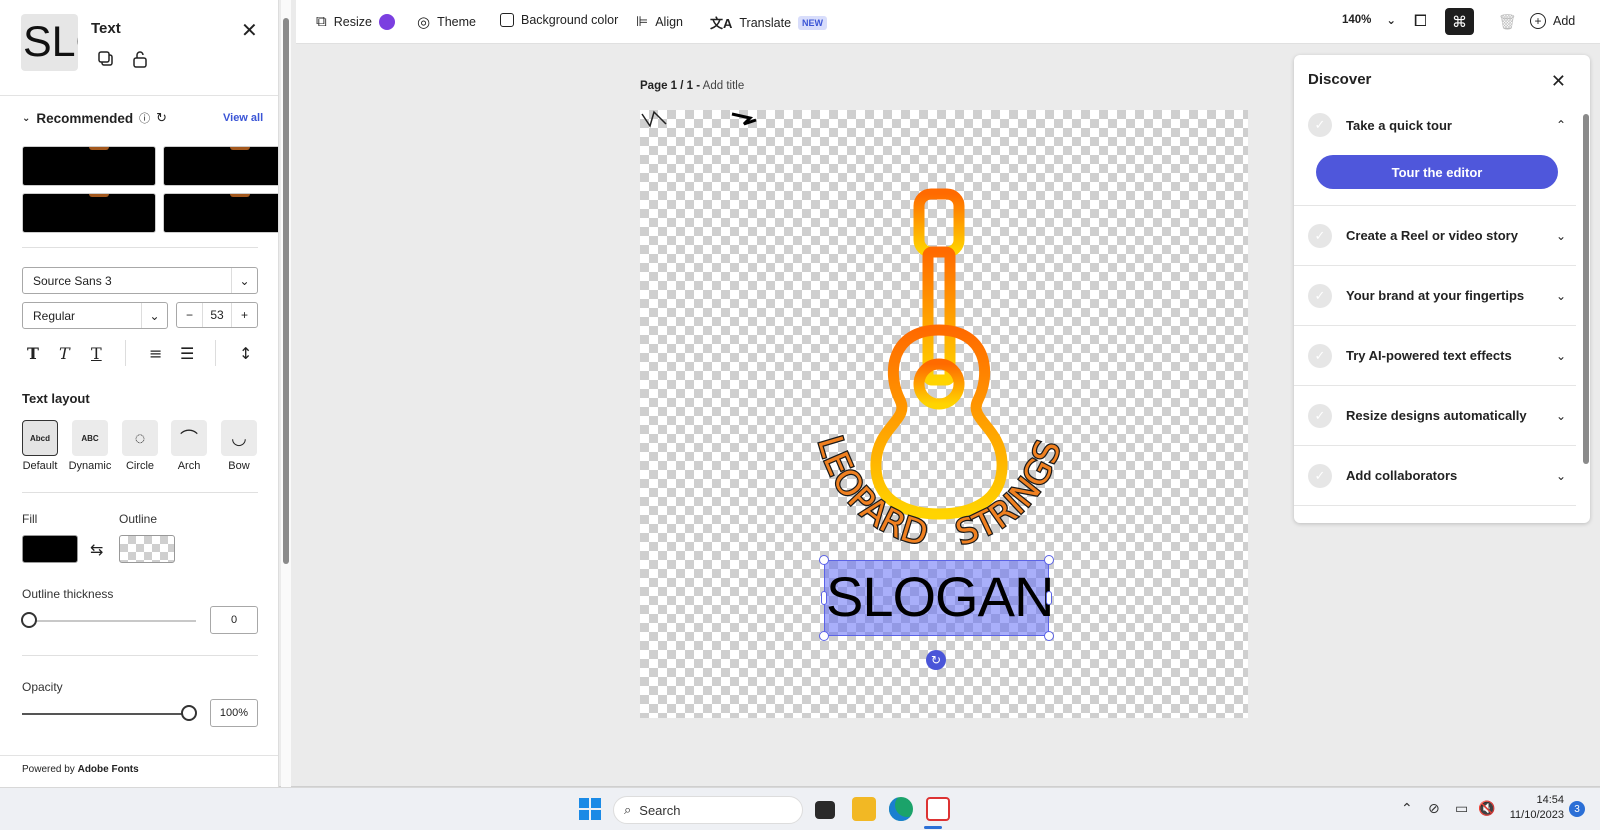  Describe the element at coordinates (85, 118) in the screenshot. I see `recommended-label: Recommended` at that location.